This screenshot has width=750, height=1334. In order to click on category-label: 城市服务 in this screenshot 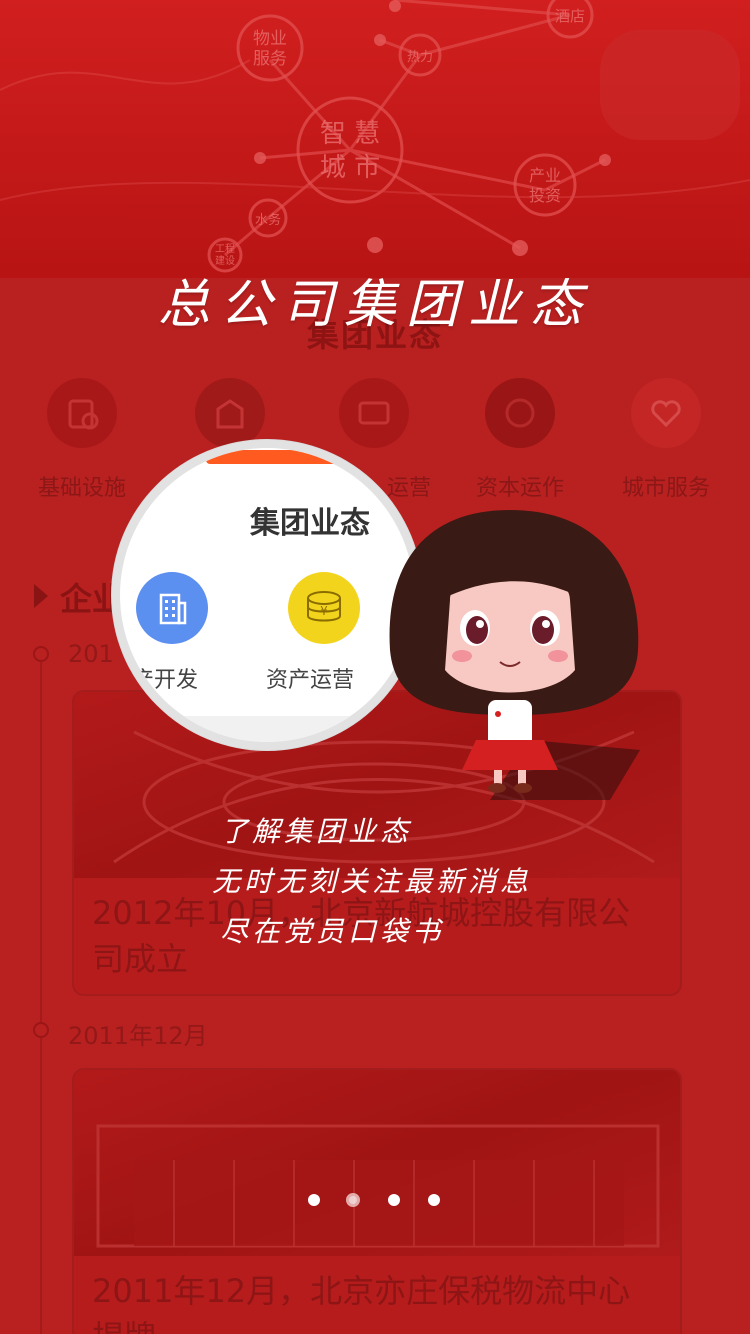, I will do `click(665, 488)`.